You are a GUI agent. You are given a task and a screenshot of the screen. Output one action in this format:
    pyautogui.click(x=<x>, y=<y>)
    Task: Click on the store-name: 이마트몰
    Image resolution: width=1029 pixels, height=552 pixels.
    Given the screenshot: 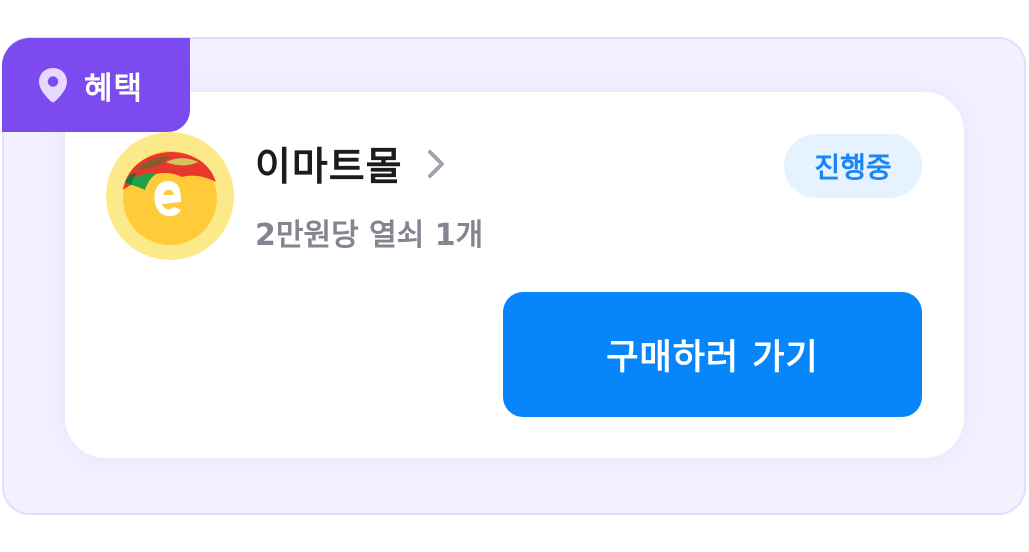 What is the action you would take?
    pyautogui.click(x=329, y=164)
    